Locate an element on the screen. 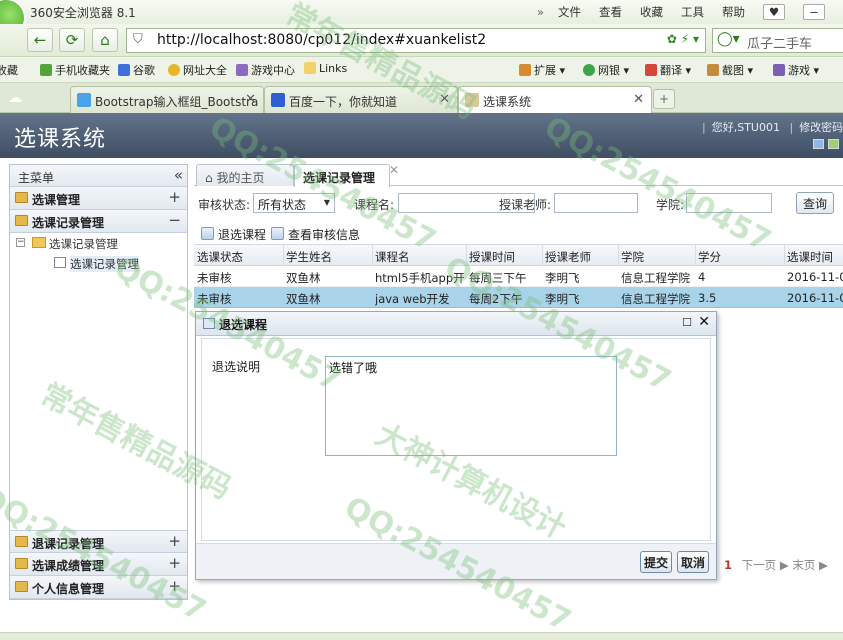  column-header: 选课状态 is located at coordinates (220, 257).